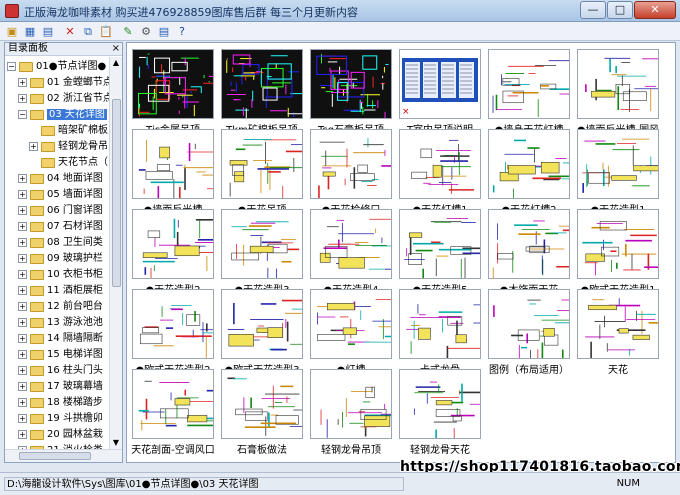  Describe the element at coordinates (173, 92) in the screenshot. I see `thumbnail-item: Tjs金属吊顶` at that location.